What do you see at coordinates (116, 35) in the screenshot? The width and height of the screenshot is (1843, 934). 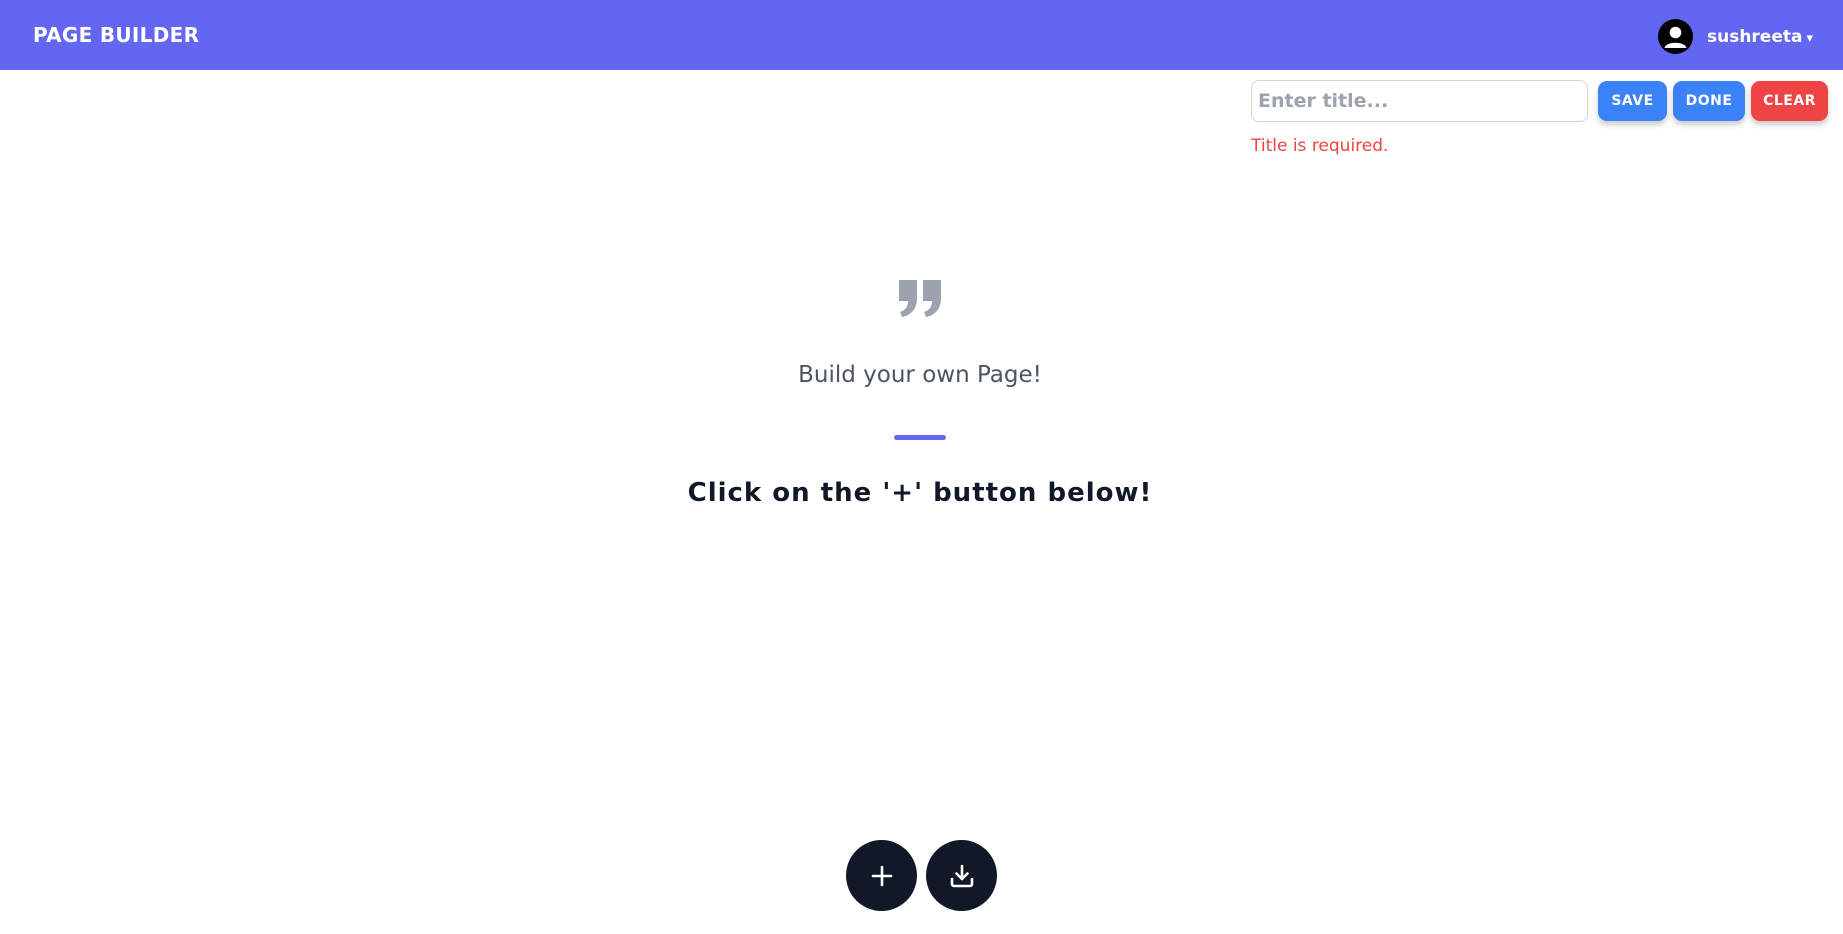 I see `app-brand: PAGE BUILDER` at bounding box center [116, 35].